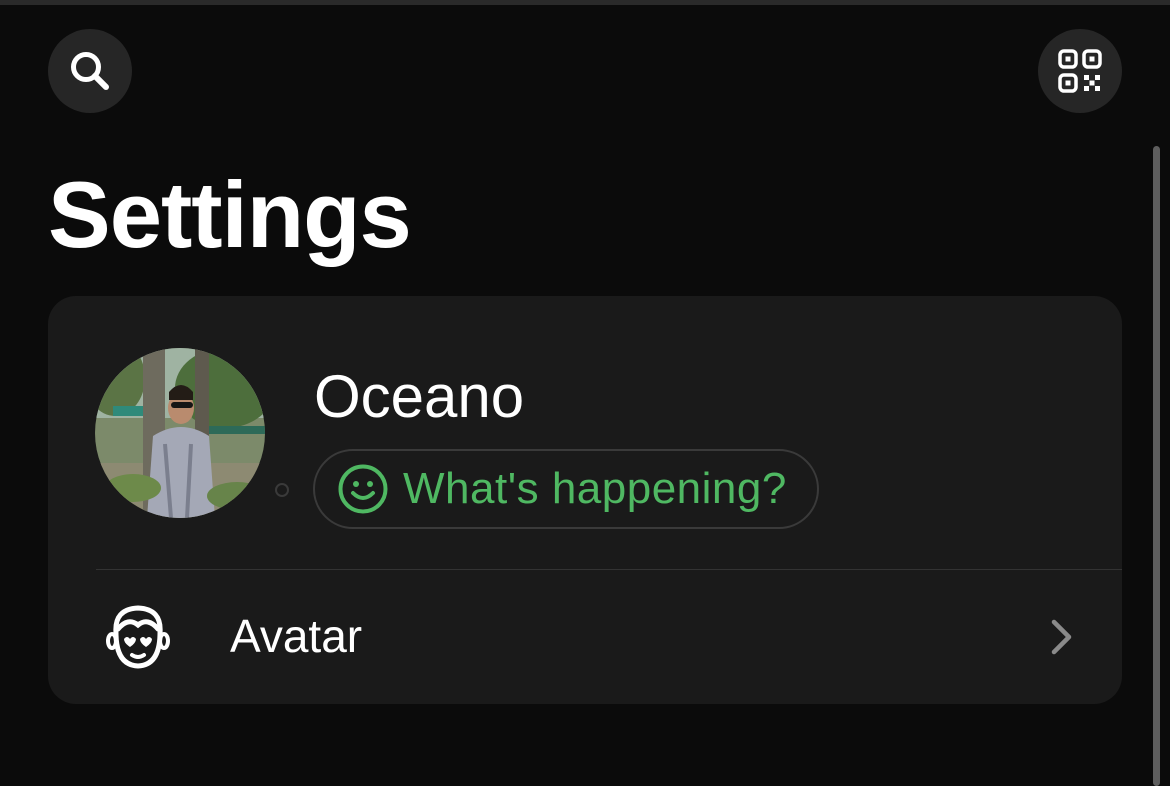 This screenshot has width=1170, height=786. I want to click on qr-code-icon, so click(1080, 71).